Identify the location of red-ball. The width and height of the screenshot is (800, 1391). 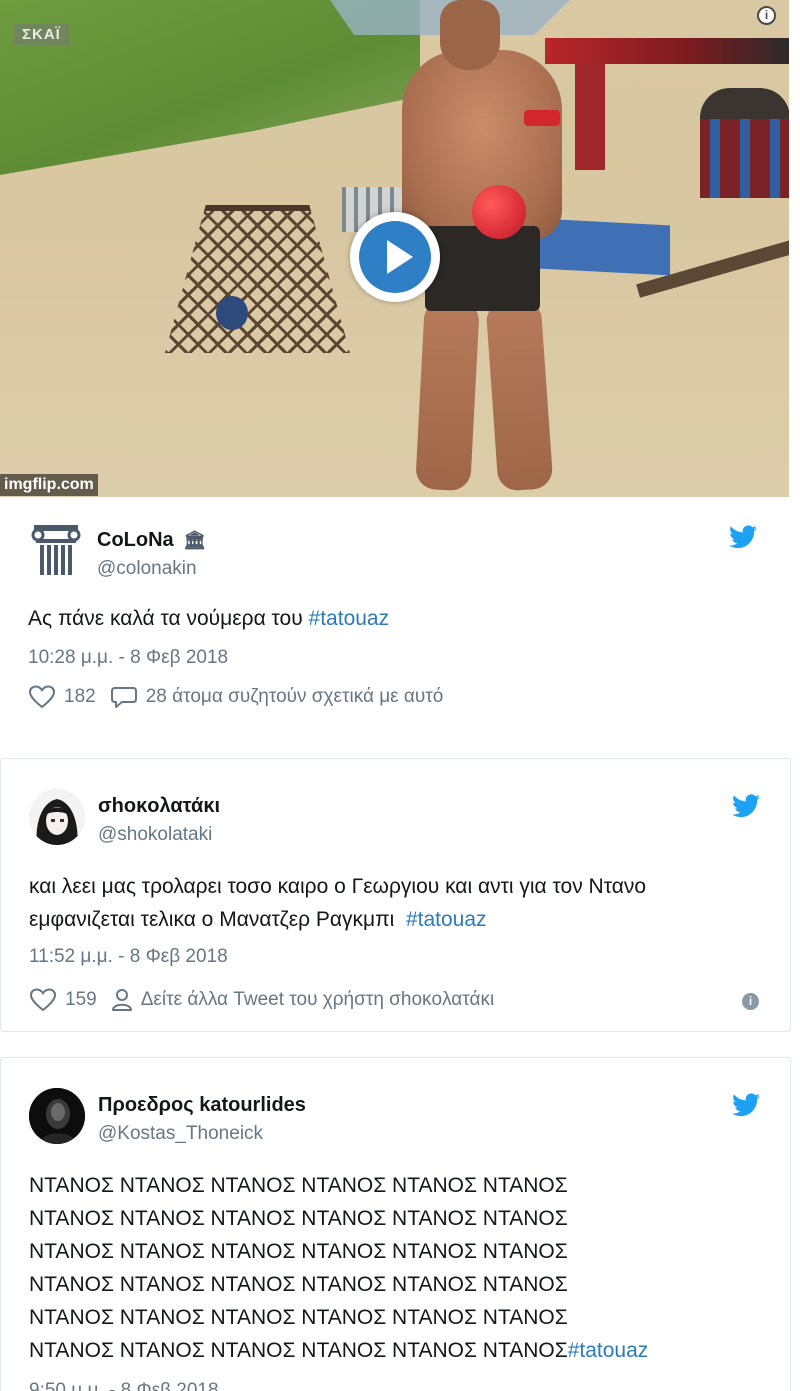
(499, 212).